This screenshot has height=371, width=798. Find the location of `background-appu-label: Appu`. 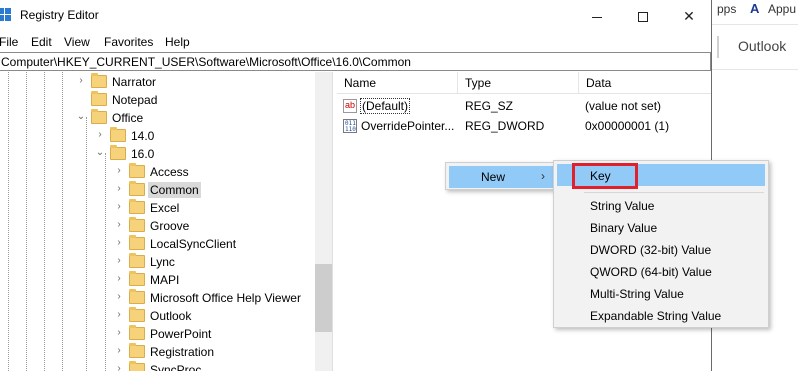

background-appu-label: Appu is located at coordinates (782, 9).